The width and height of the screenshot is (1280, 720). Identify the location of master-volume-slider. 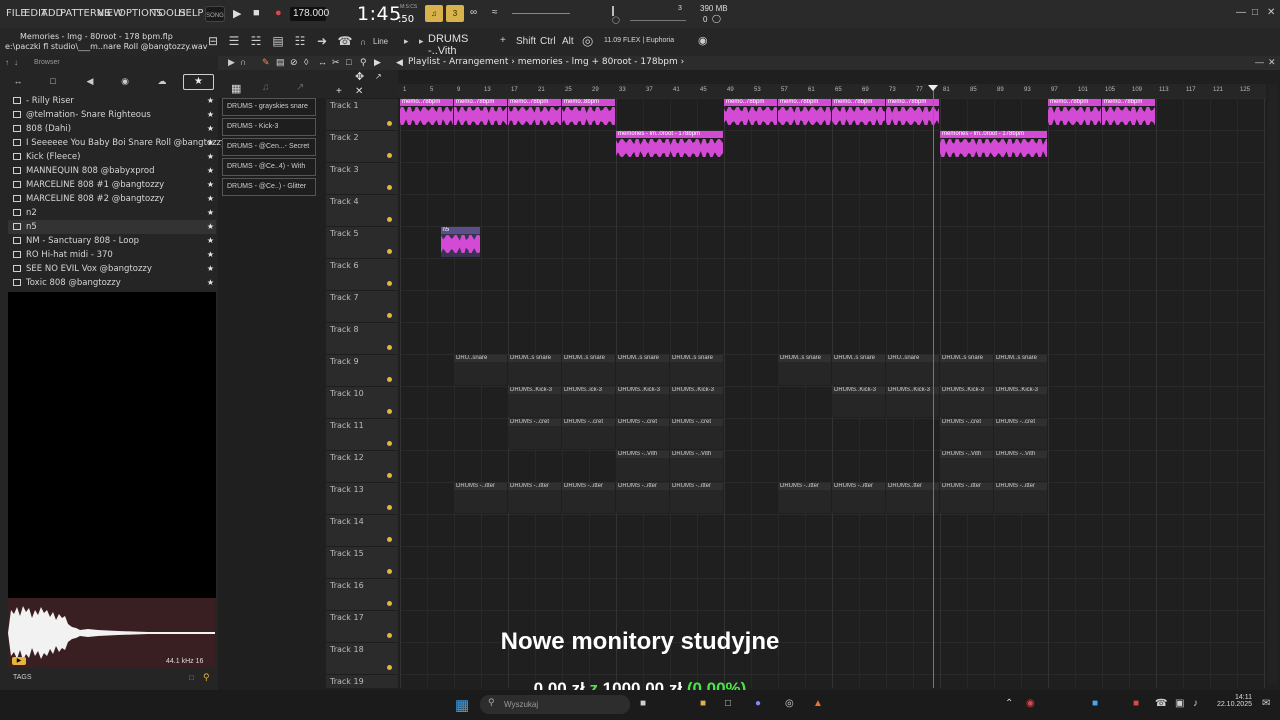
(541, 13).